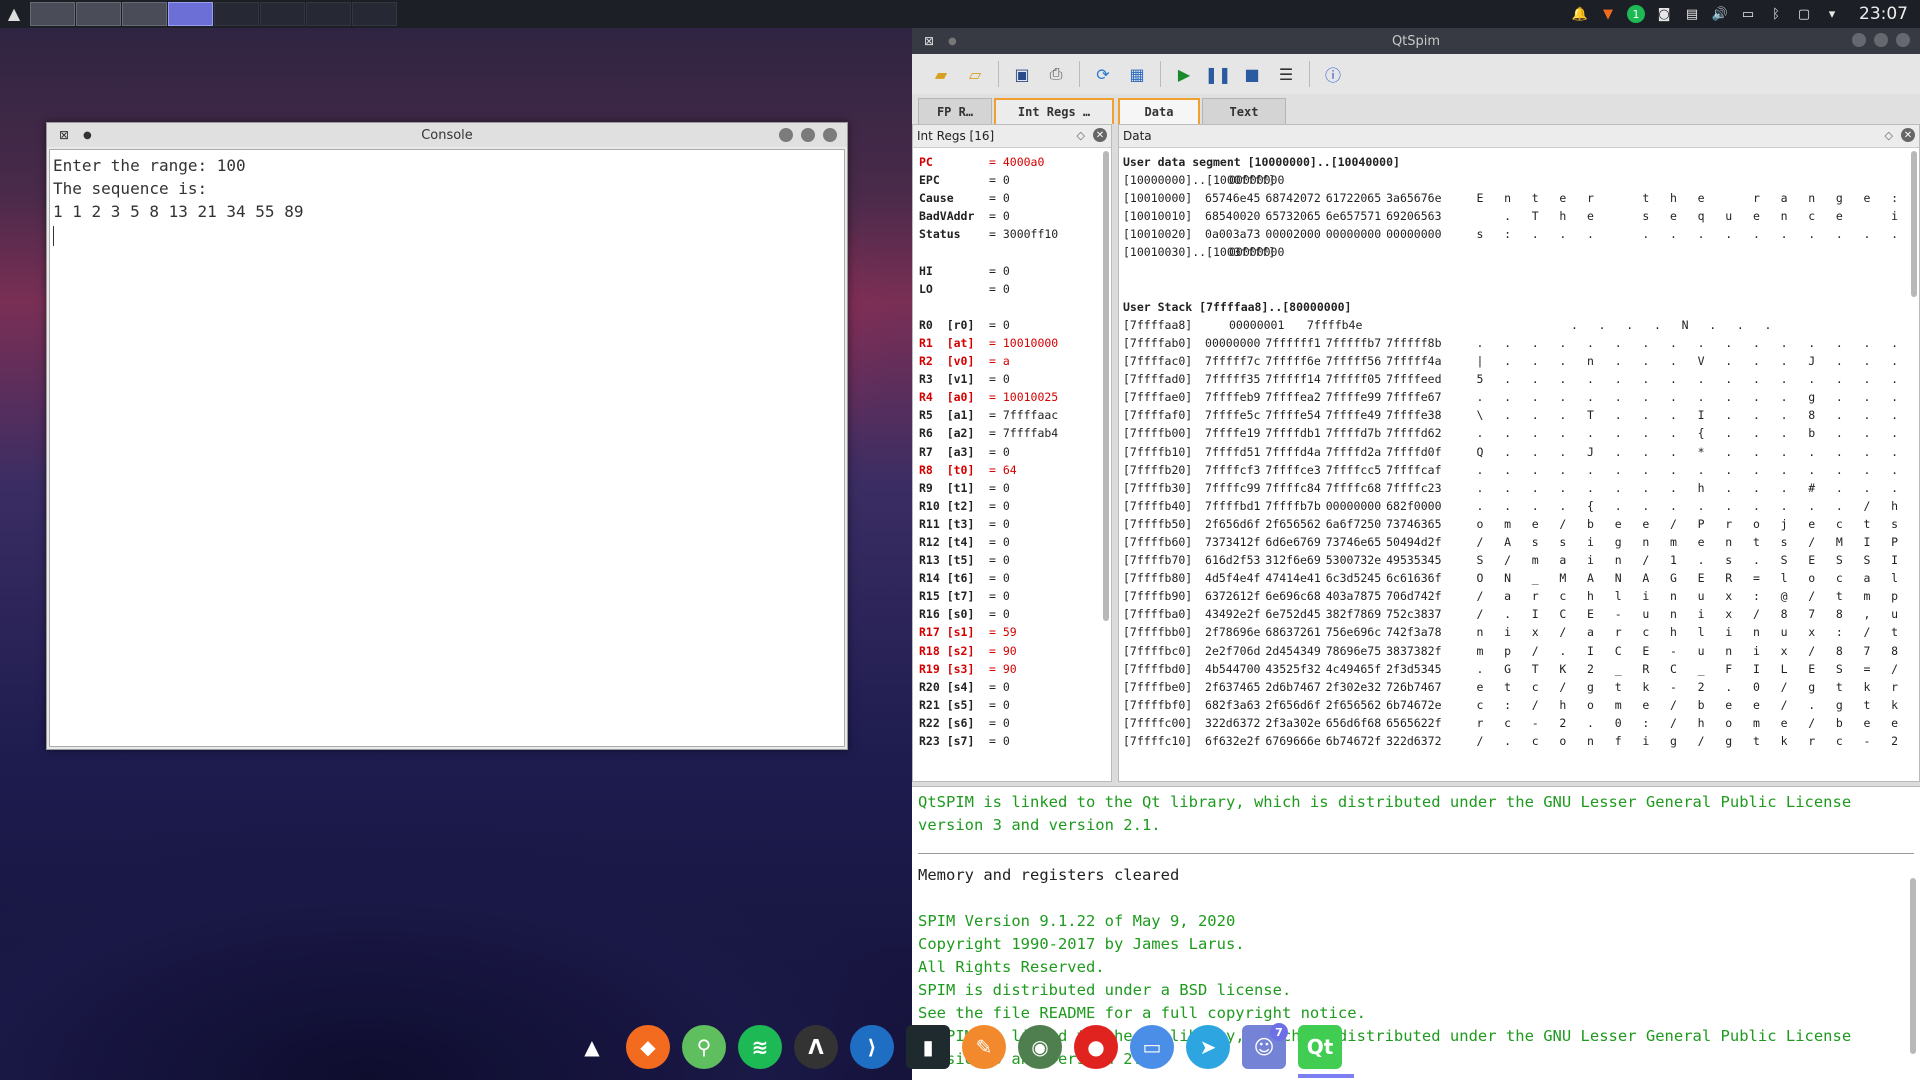  Describe the element at coordinates (1008, 723) in the screenshot. I see `register-row: R22 [s6] = 0` at that location.